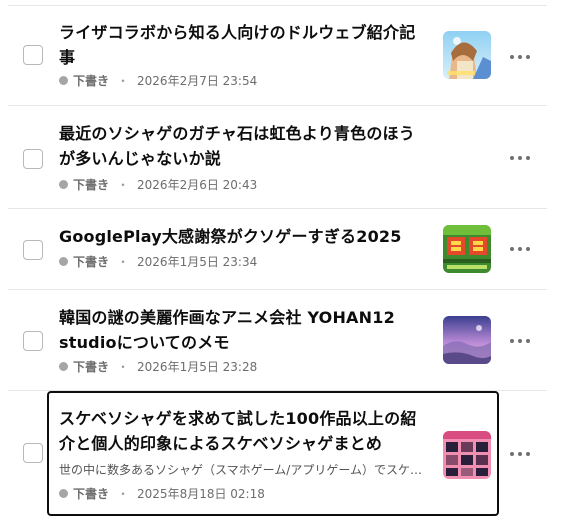  I want to click on article-meta: 下書き ・ 2025年8月18日 02:18, so click(162, 493).